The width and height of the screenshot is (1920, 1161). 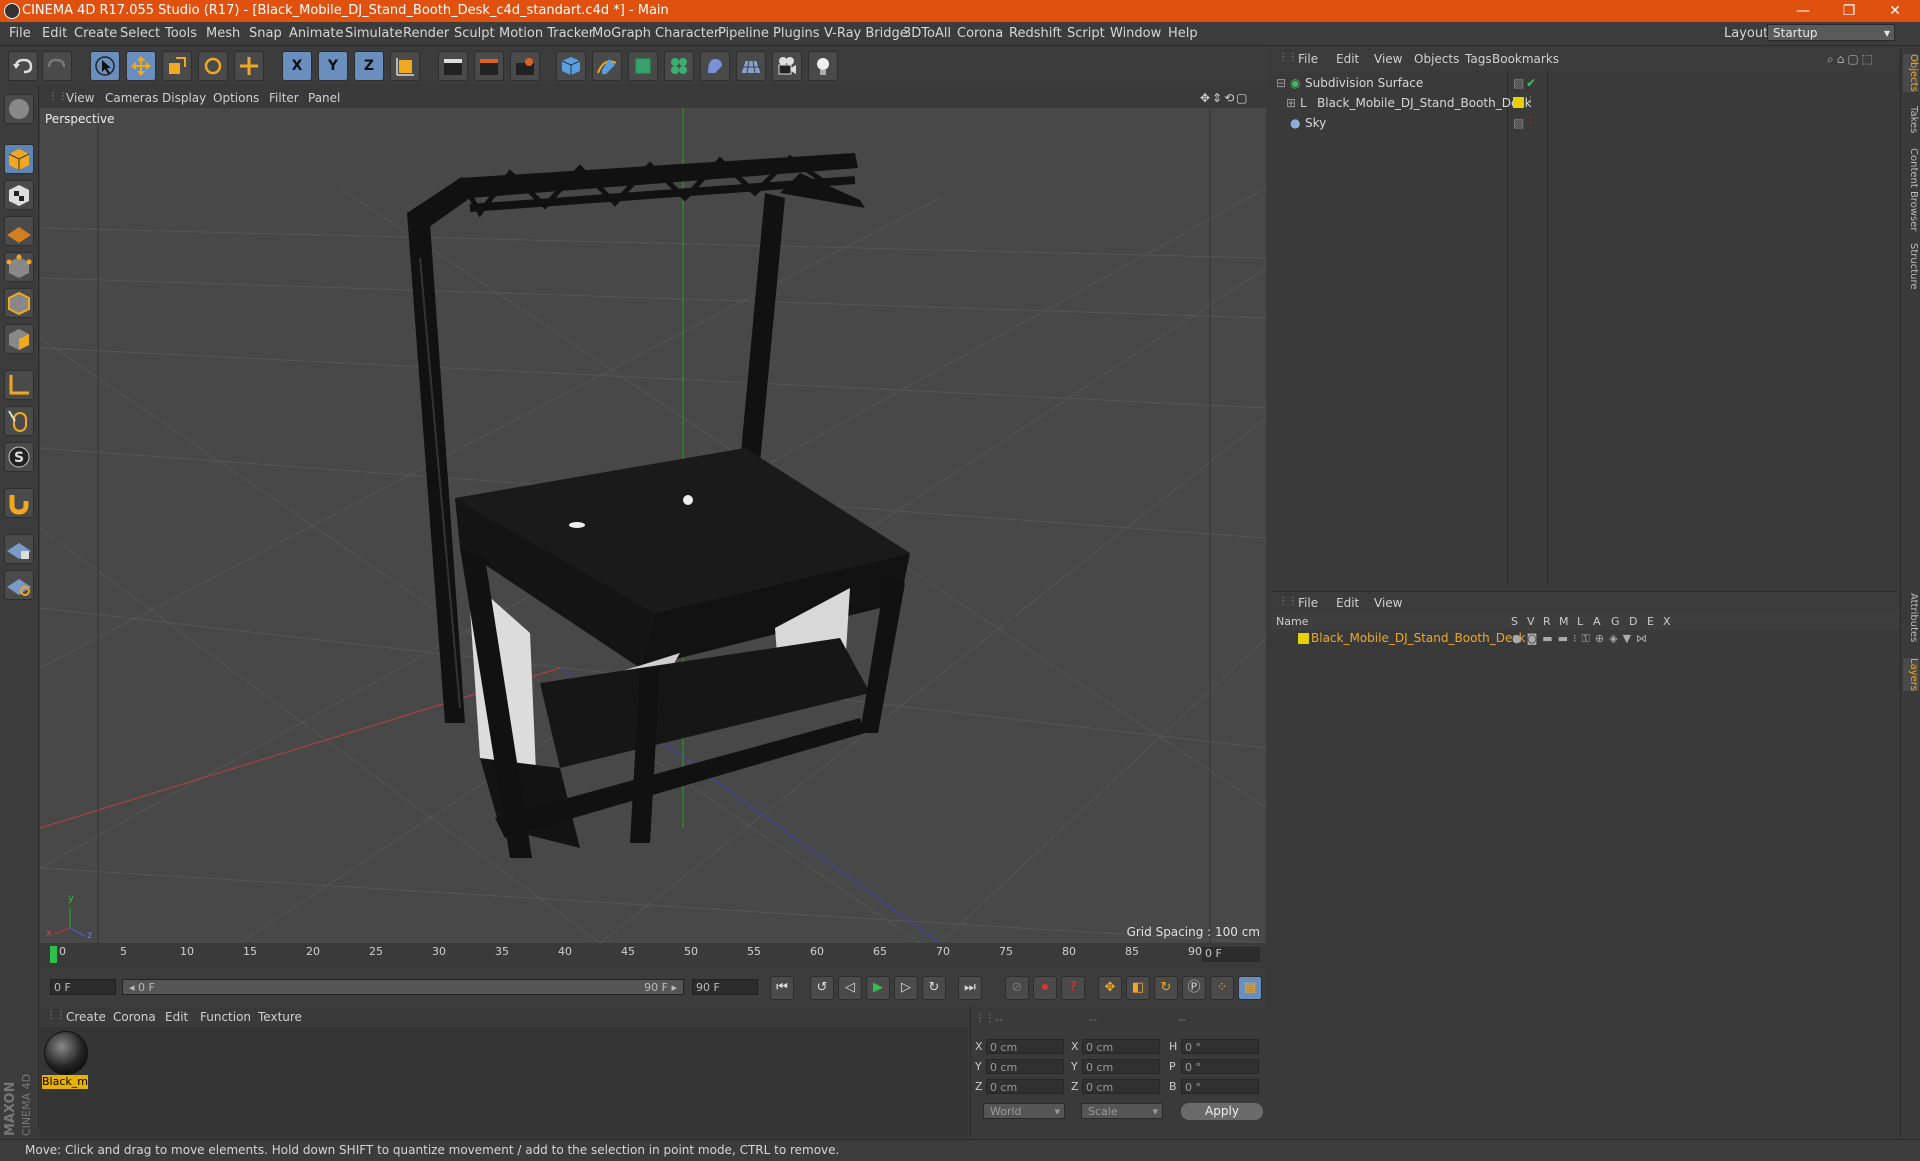 What do you see at coordinates (782, 988) in the screenshot?
I see `go-to-start-button: ⏮` at bounding box center [782, 988].